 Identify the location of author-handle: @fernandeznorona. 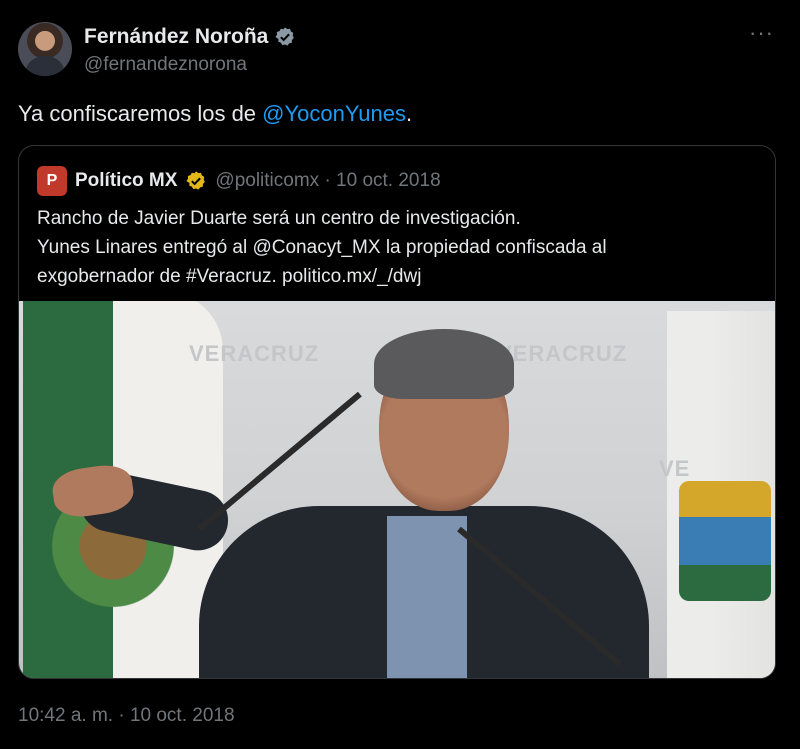
(165, 65).